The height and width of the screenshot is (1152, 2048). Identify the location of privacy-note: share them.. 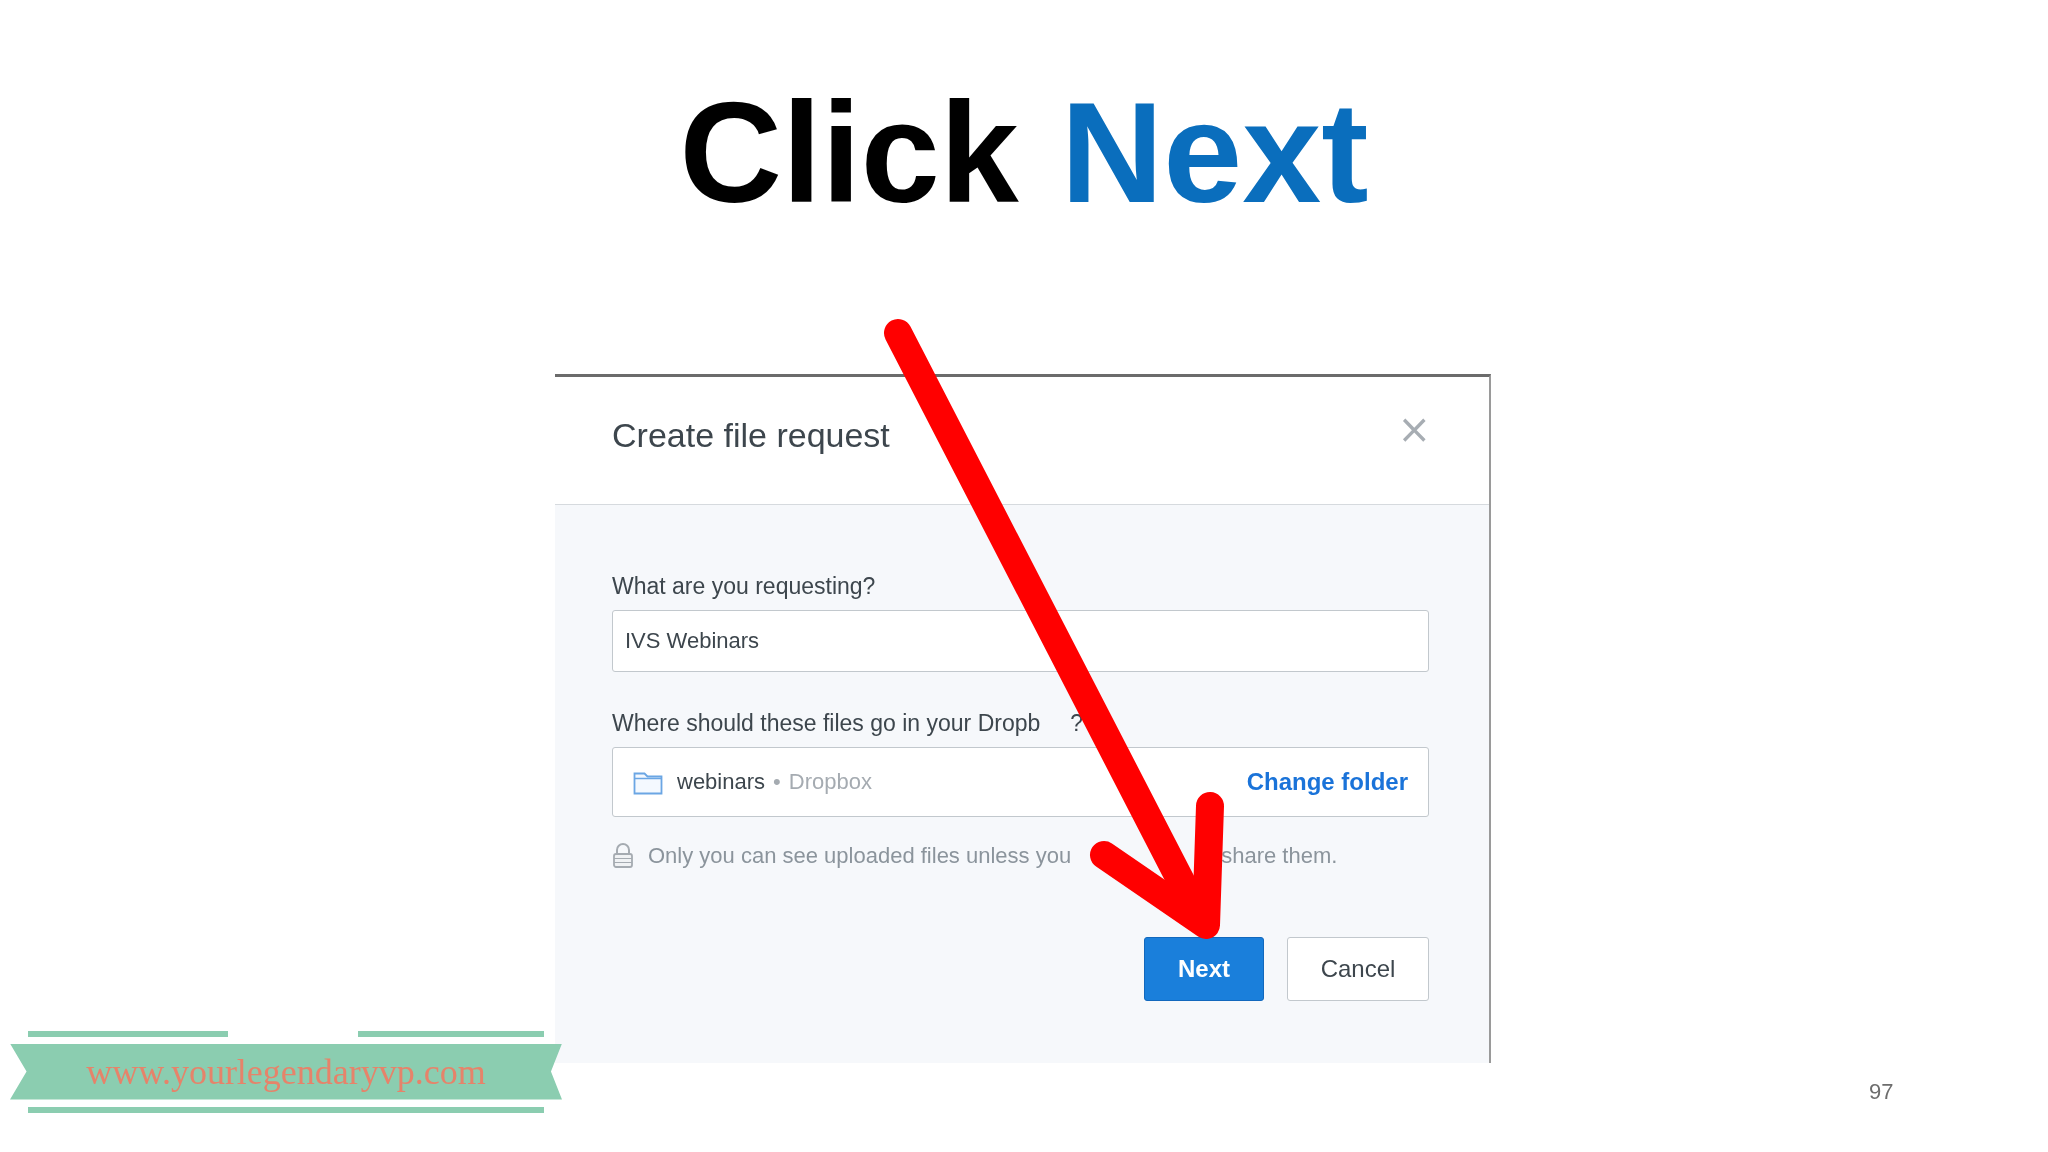
(1279, 855).